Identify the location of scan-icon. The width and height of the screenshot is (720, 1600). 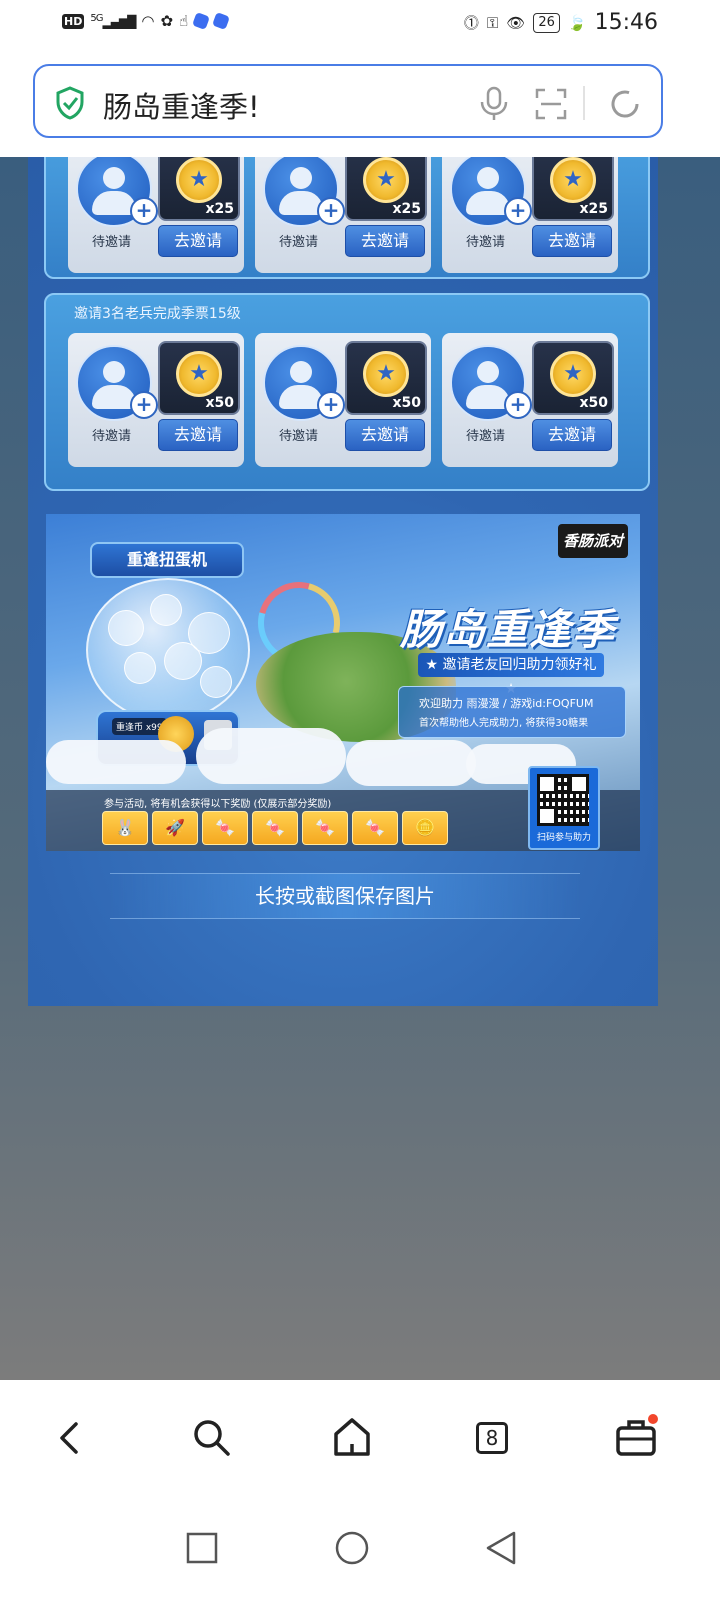
(551, 104).